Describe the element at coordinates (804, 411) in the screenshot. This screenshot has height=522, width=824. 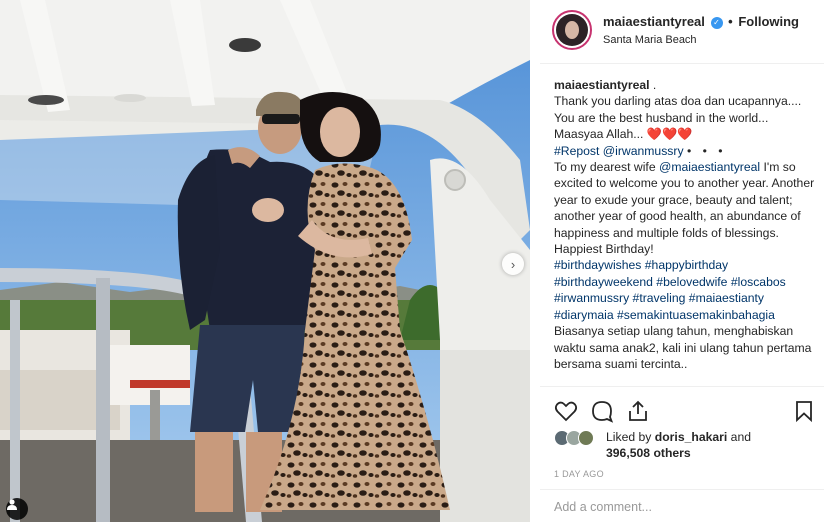
I see `bookmark-icon` at that location.